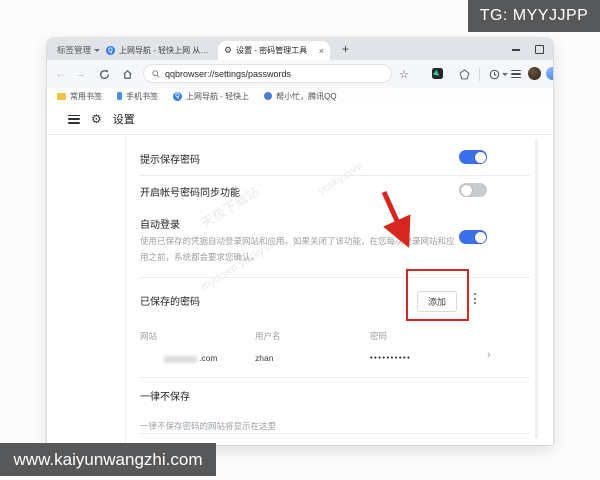  What do you see at coordinates (208, 426) in the screenshot?
I see `never-save-hint: 一律不保存密码的网站将显示在这里` at bounding box center [208, 426].